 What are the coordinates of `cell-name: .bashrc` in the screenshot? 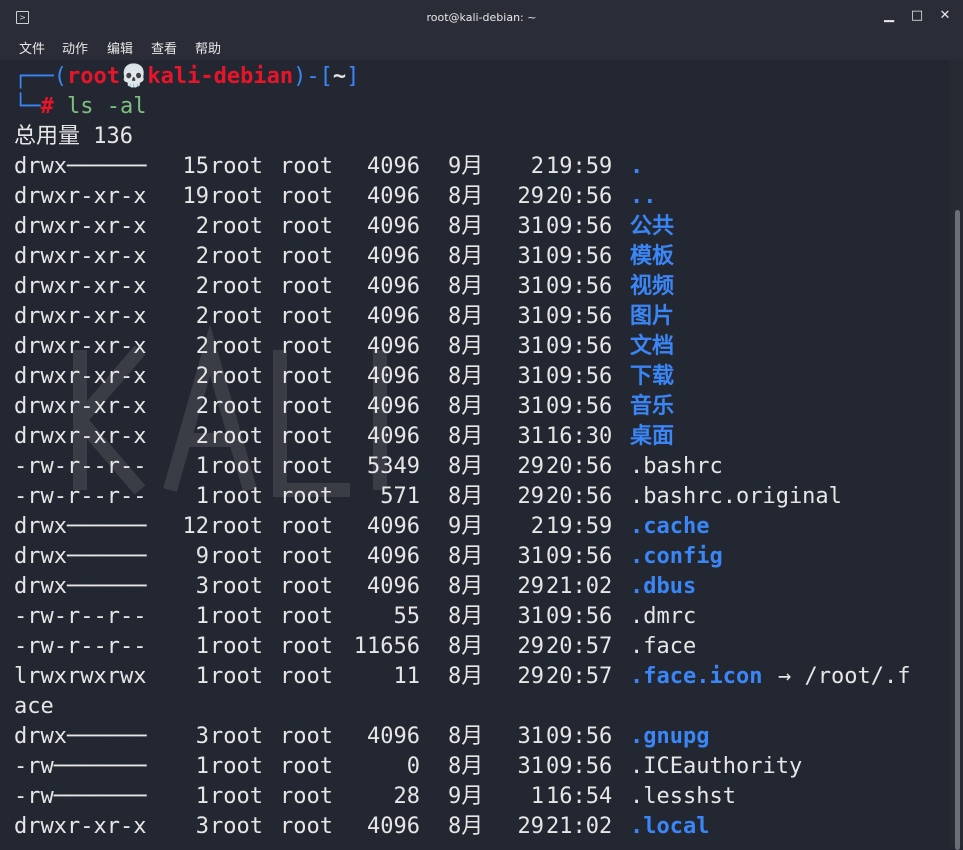 It's located at (676, 467).